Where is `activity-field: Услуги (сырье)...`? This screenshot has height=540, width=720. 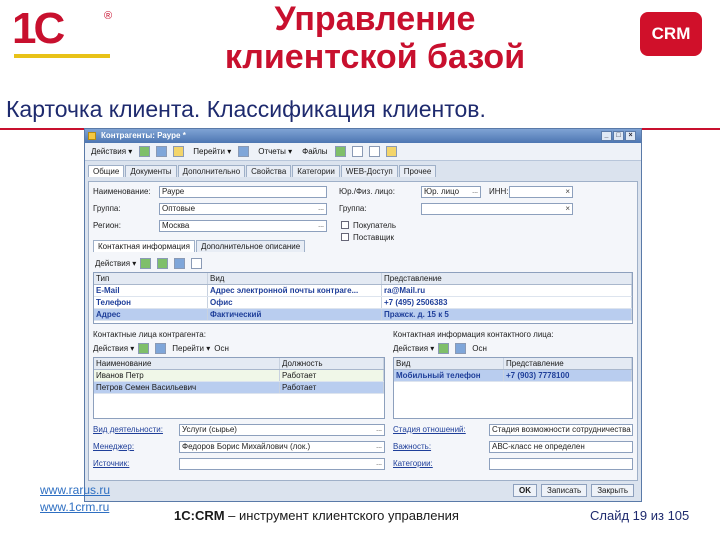
activity-field: Услуги (сырье)... is located at coordinates (282, 430).